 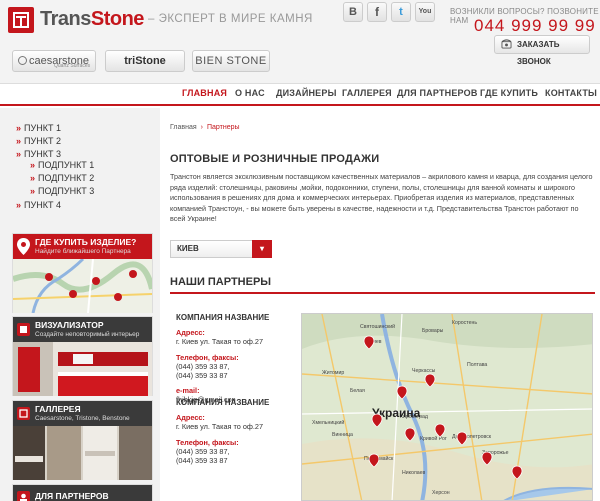 I want to click on brand-accent: Stone, so click(x=117, y=19).